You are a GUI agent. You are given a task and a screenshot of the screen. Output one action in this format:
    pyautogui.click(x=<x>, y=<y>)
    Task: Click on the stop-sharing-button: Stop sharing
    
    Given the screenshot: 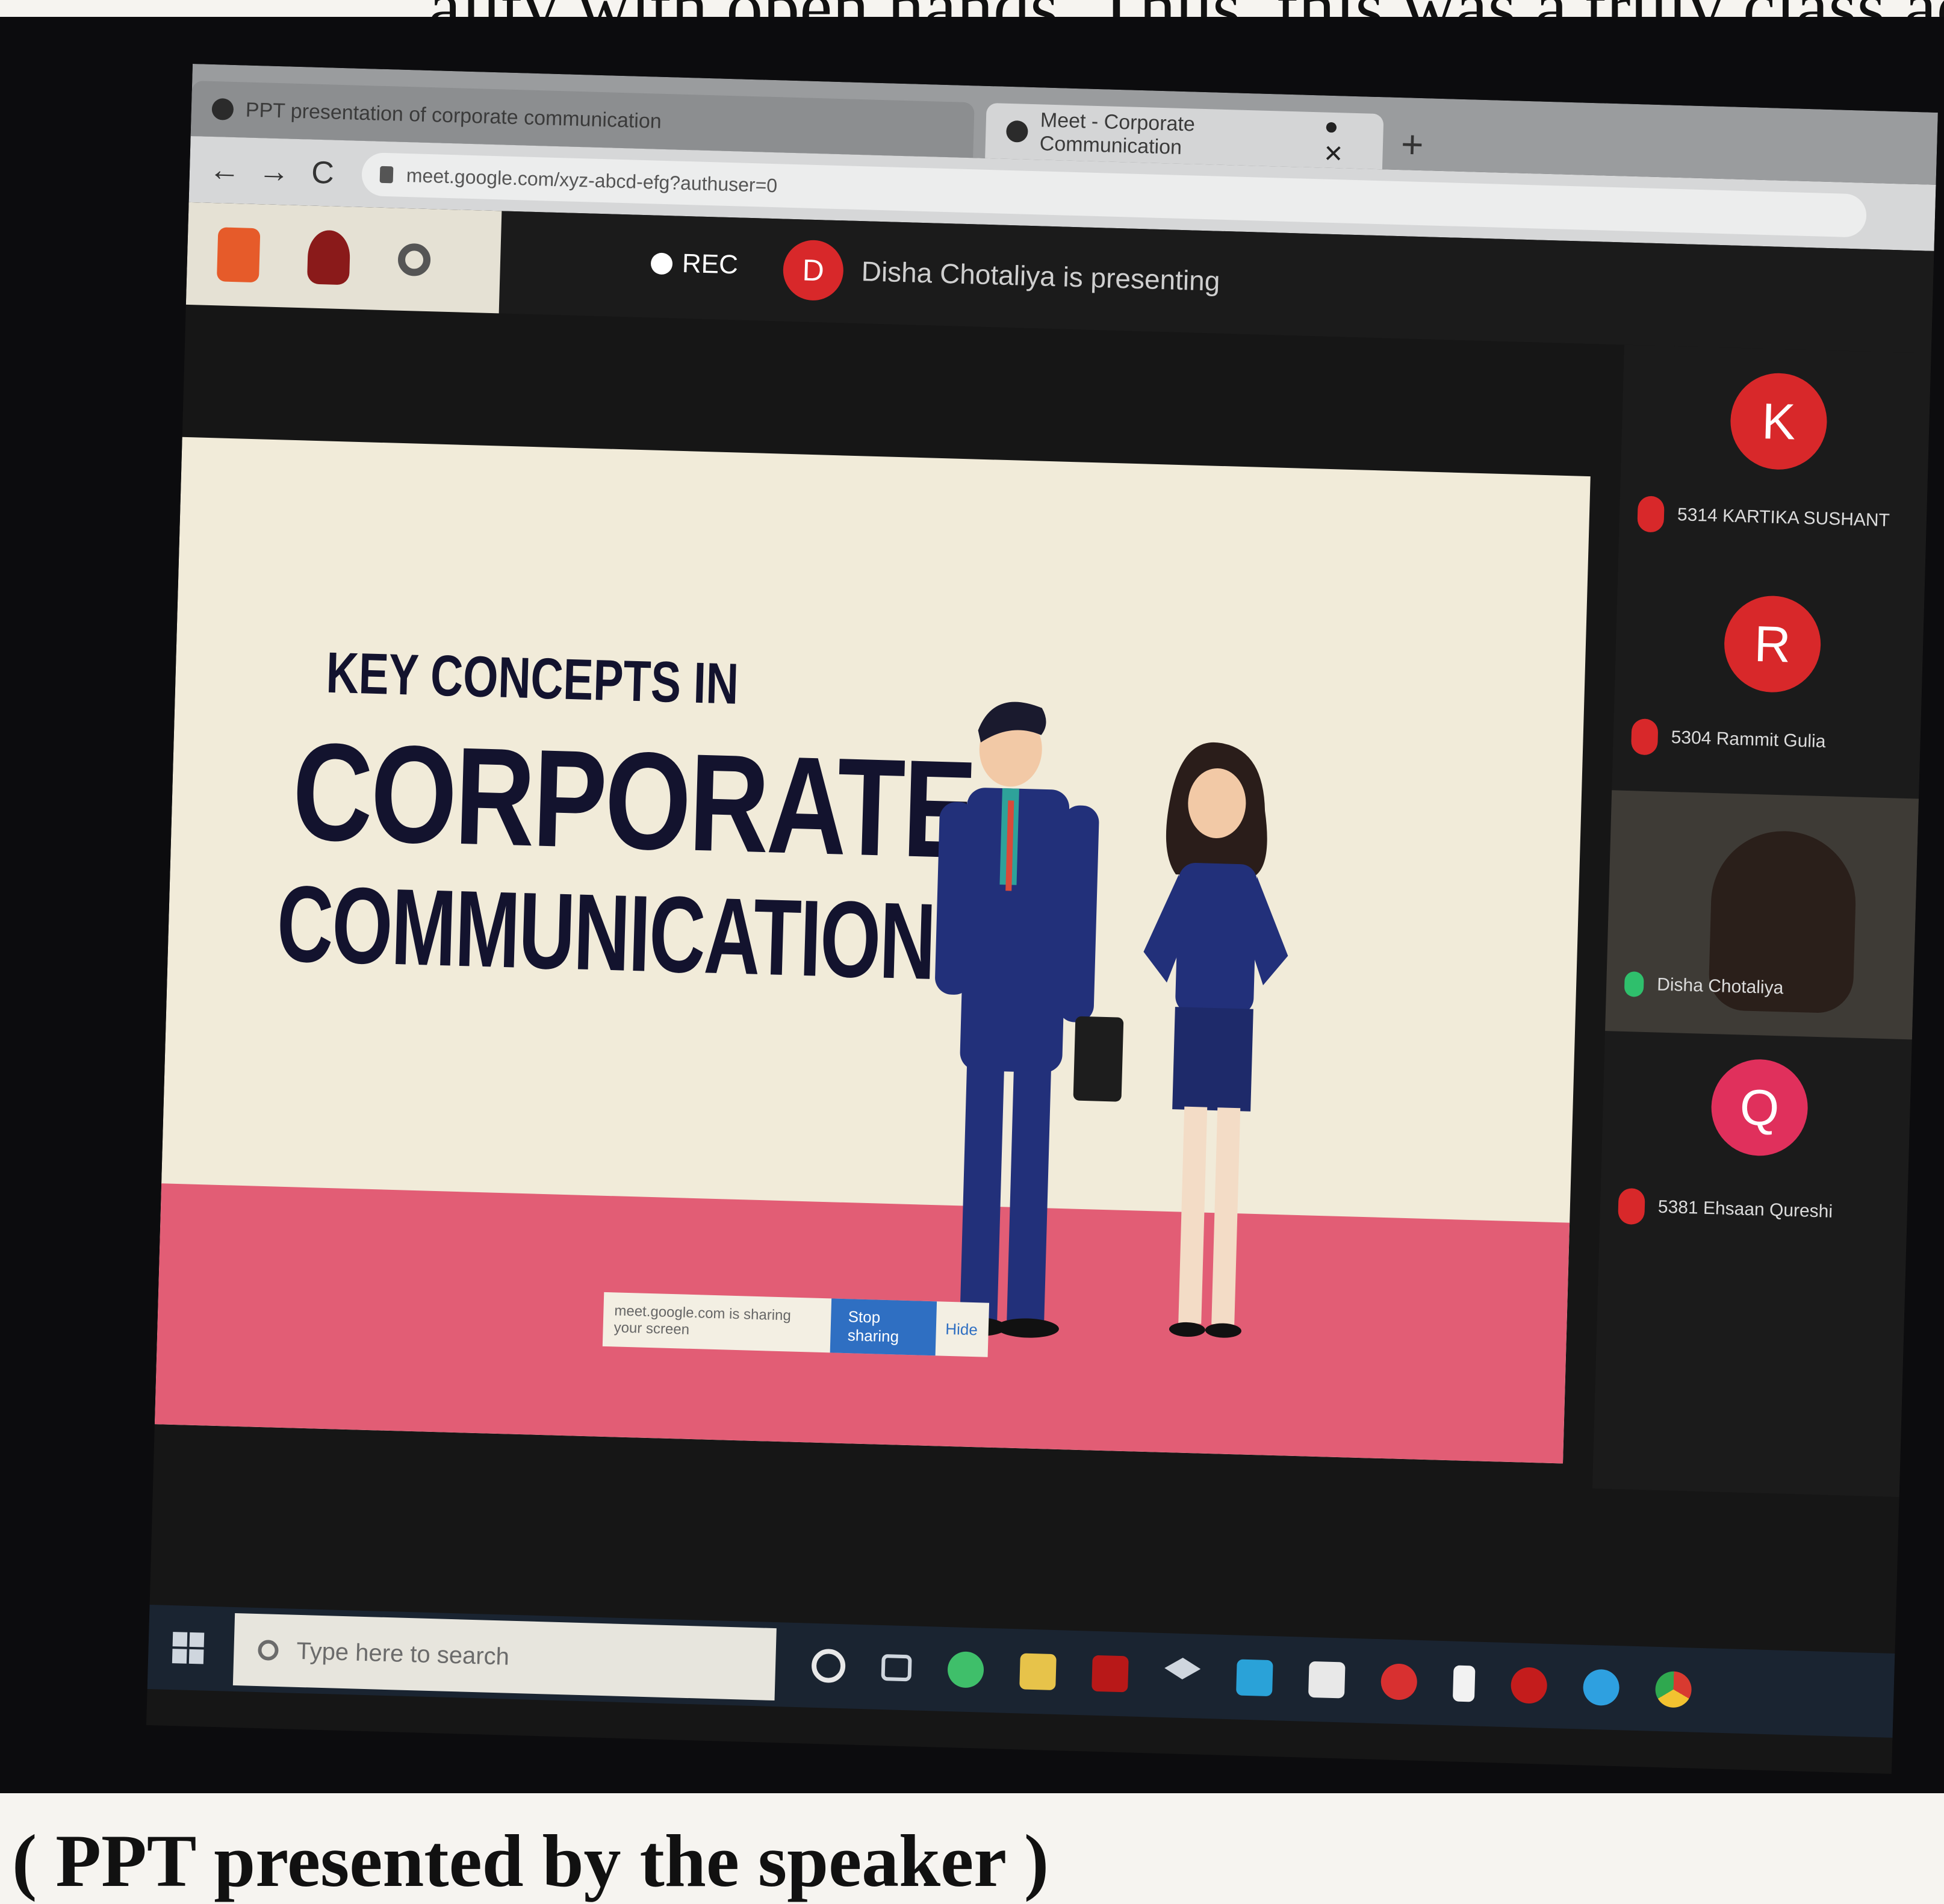 What is the action you would take?
    pyautogui.click(x=883, y=1327)
    